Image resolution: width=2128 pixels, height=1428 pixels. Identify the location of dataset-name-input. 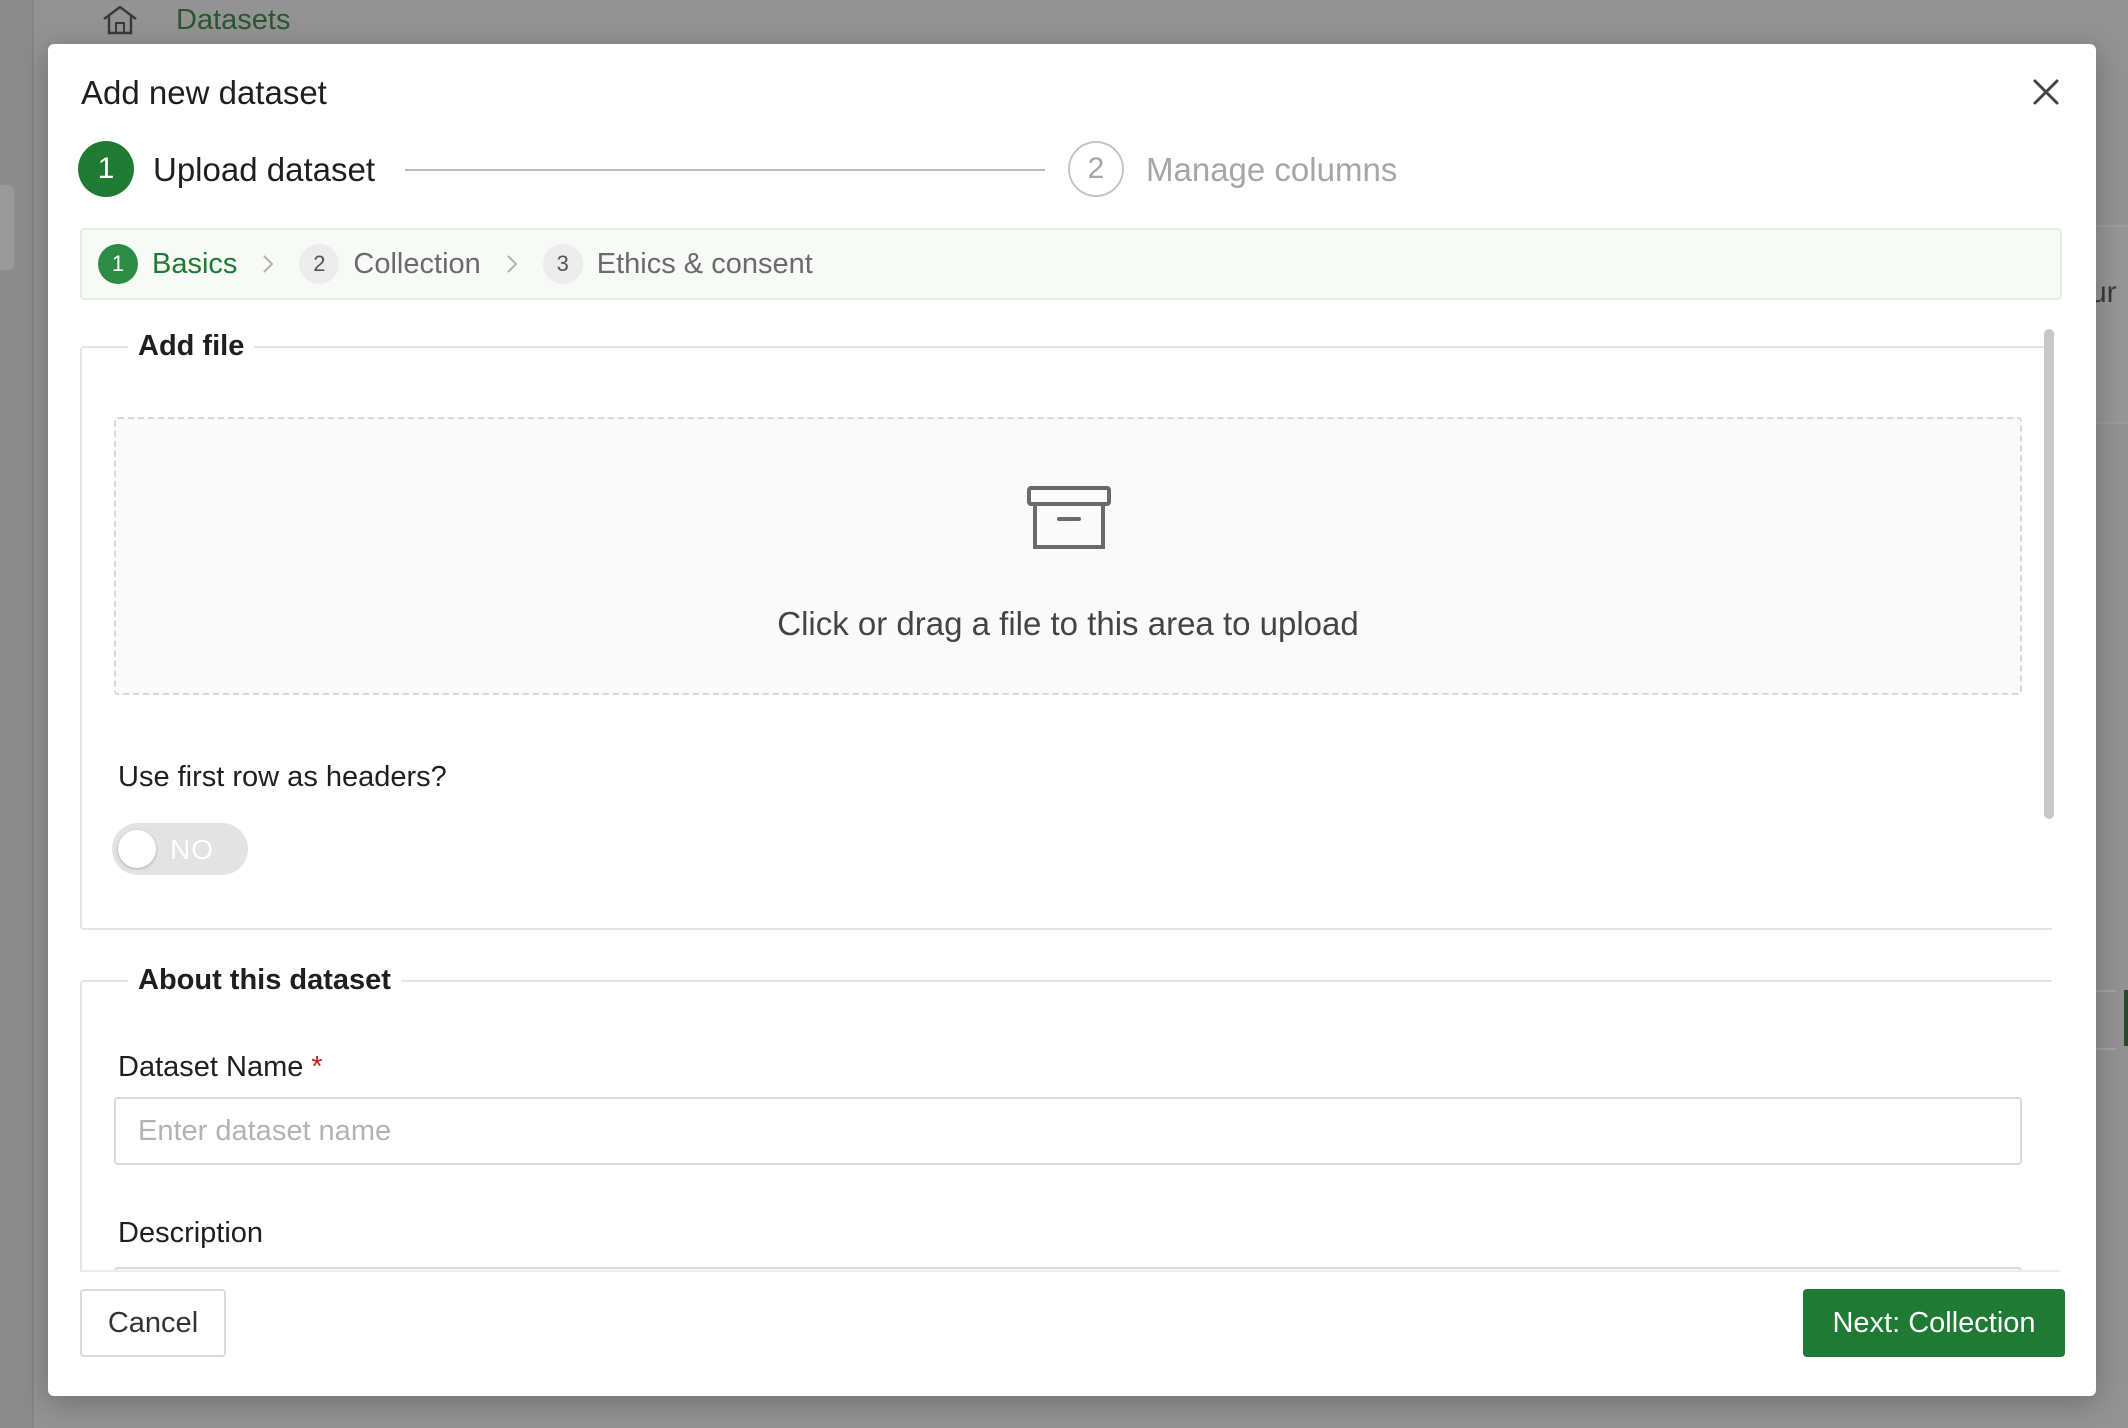
(1068, 1131).